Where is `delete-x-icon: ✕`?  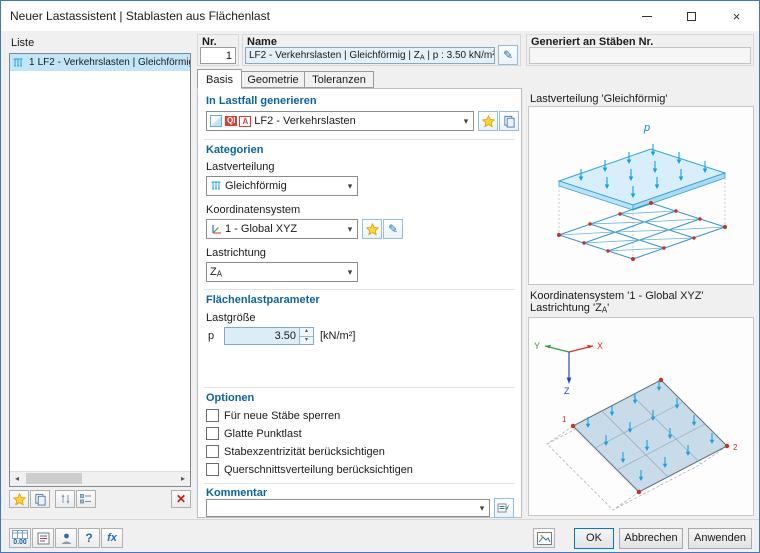 delete-x-icon: ✕ is located at coordinates (181, 499).